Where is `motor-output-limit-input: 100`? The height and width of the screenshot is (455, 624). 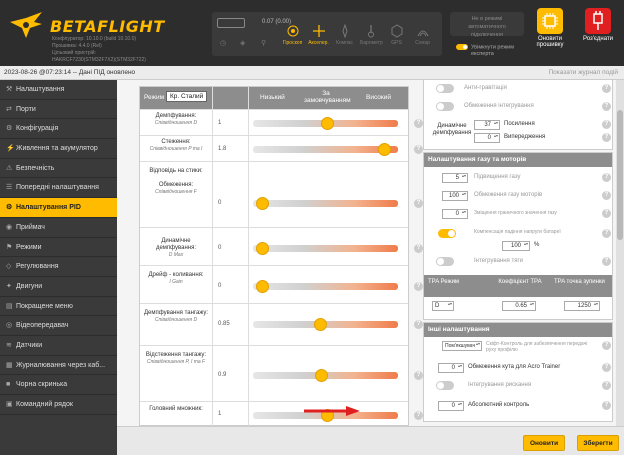 motor-output-limit-input: 100 is located at coordinates (455, 196).